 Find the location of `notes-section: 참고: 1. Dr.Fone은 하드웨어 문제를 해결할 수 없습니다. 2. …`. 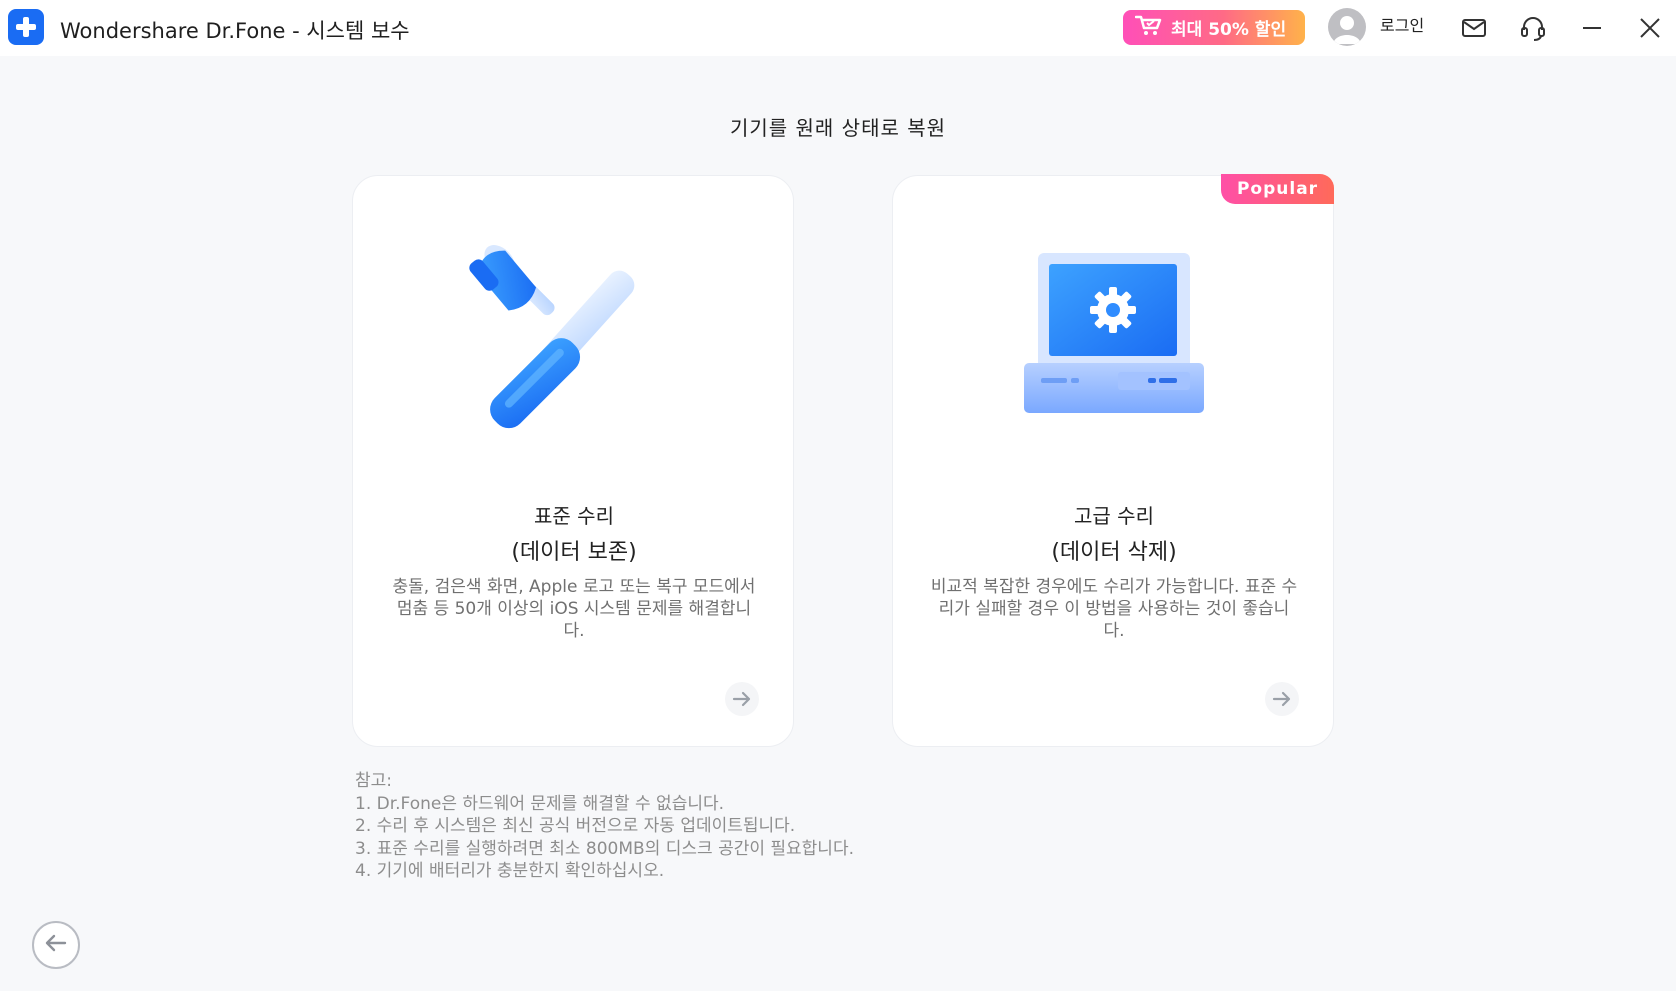

notes-section: 참고: 1. Dr.Fone은 하드웨어 문제를 해결할 수 없습니다. 2. … is located at coordinates (604, 826).